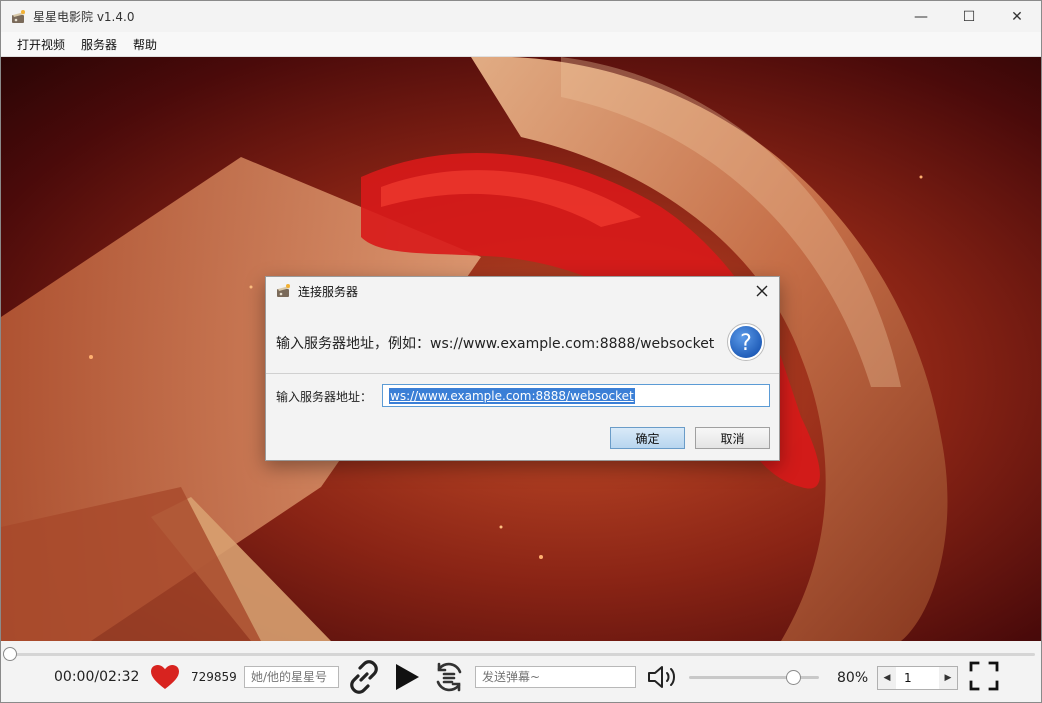 Image resolution: width=1042 pixels, height=703 pixels. Describe the element at coordinates (449, 677) in the screenshot. I see `danmu-toggle-icon` at that location.